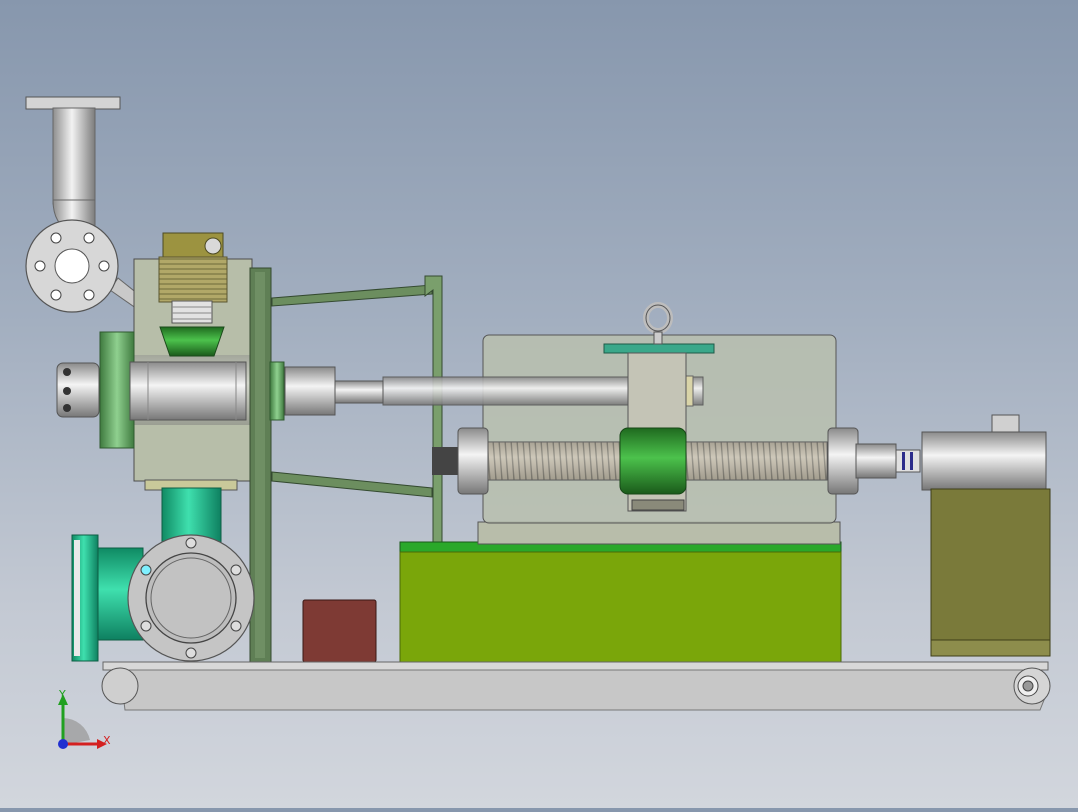 The image size is (1078, 812). Describe the element at coordinates (84, 718) in the screenshot. I see `axis-triad: Y X` at that location.